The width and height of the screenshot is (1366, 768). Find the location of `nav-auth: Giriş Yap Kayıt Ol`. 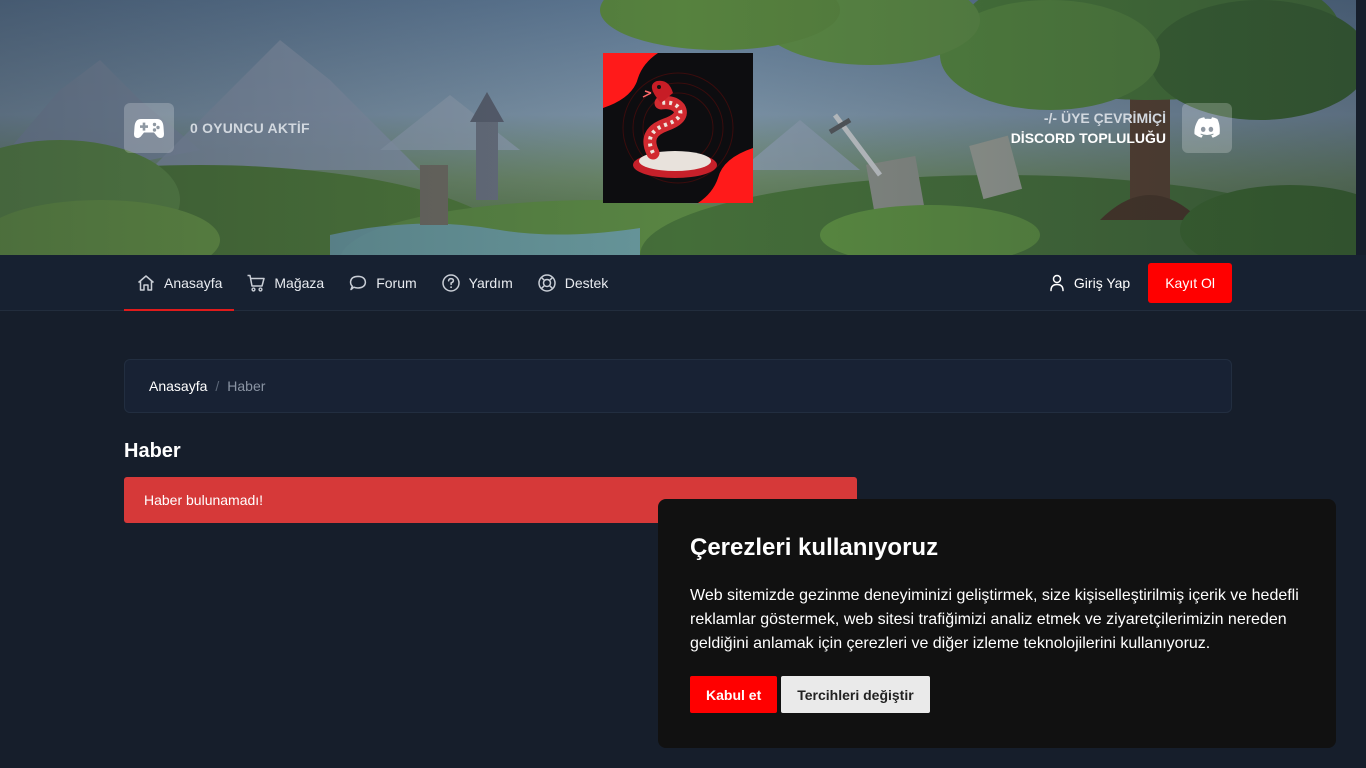

nav-auth: Giriş Yap Kayıt Ol is located at coordinates (1140, 283).